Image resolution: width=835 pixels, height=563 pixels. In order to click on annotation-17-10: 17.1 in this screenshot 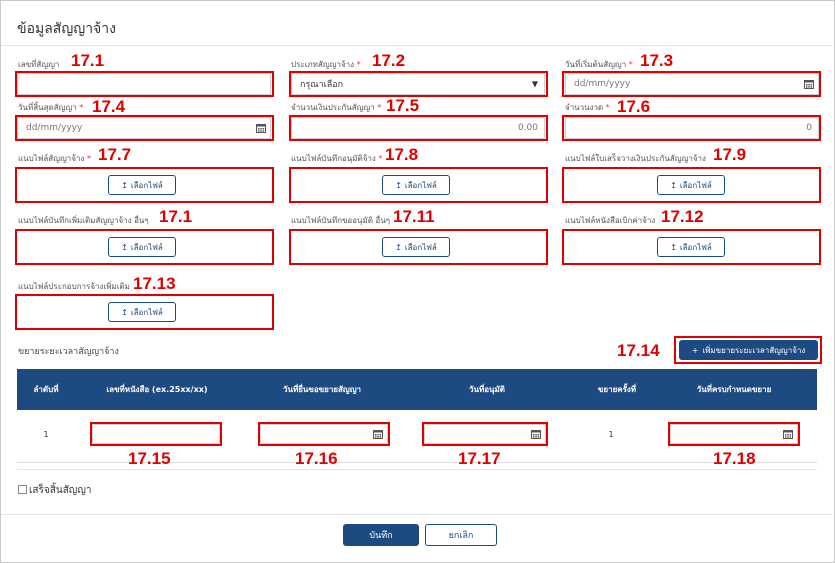, I will do `click(176, 216)`.